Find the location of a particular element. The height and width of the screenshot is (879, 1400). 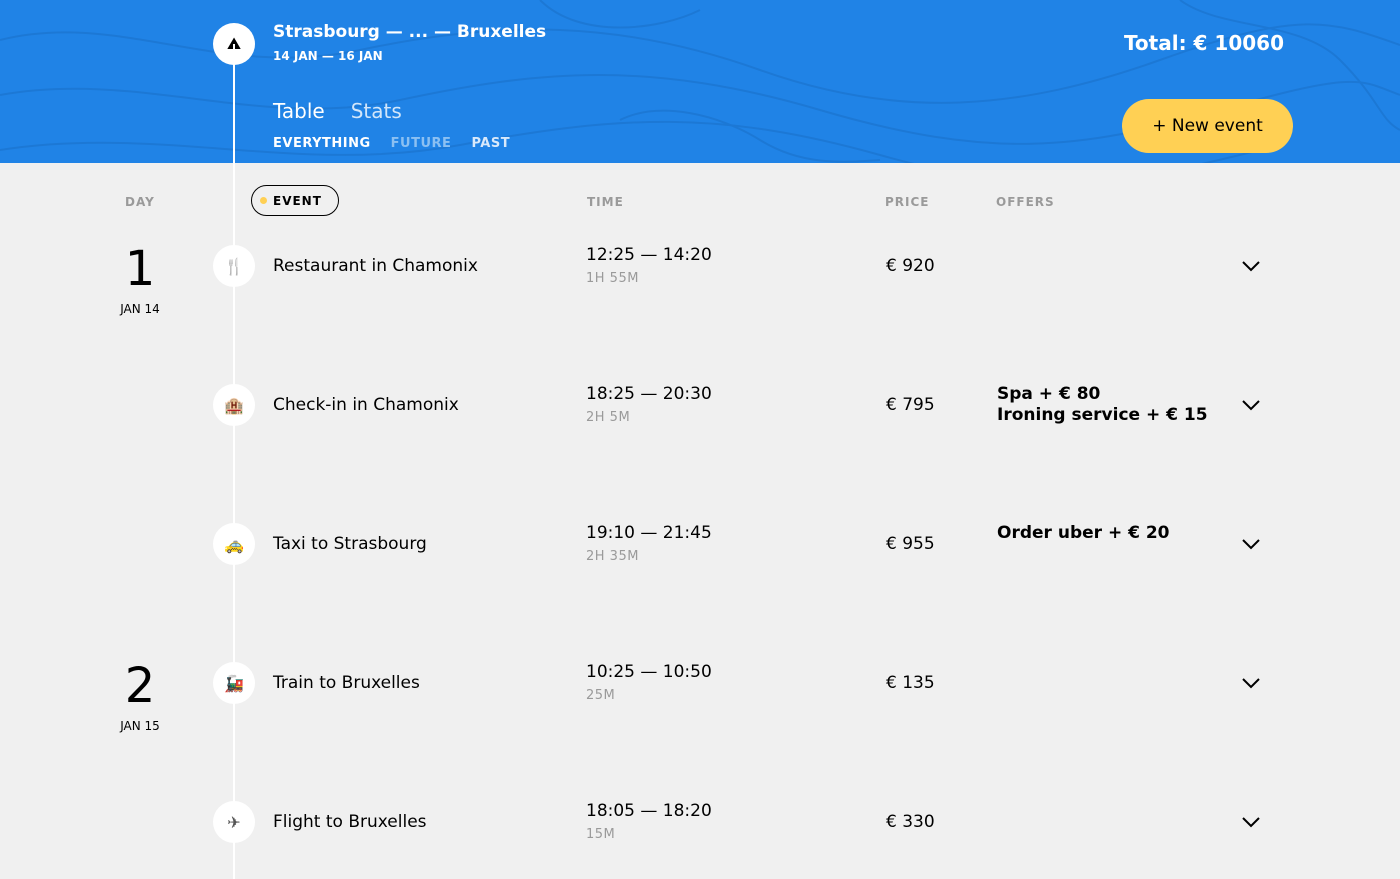

event-title: Flight to Bruxelles is located at coordinates (350, 822).